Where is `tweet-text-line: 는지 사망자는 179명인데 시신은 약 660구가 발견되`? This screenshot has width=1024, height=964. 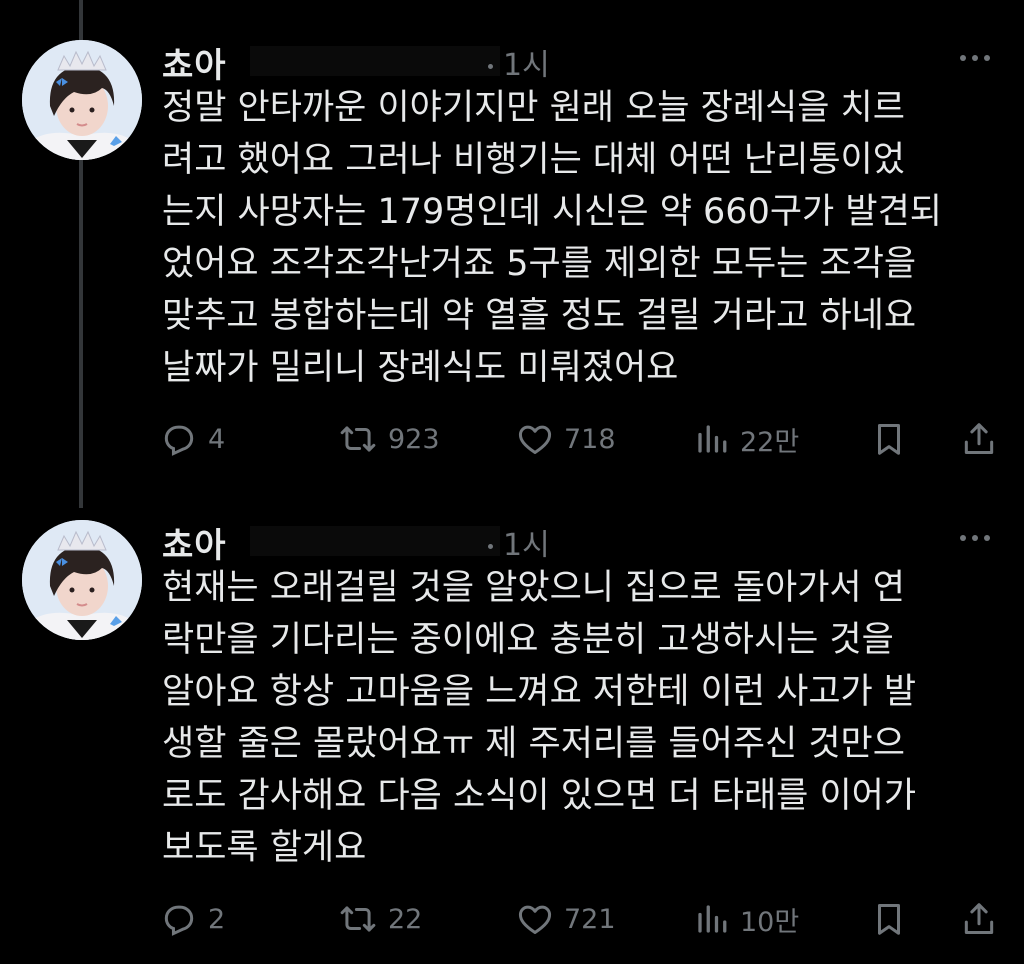
tweet-text-line: 는지 사망자는 179명인데 시신은 약 660구가 발견되 is located at coordinates (552, 212).